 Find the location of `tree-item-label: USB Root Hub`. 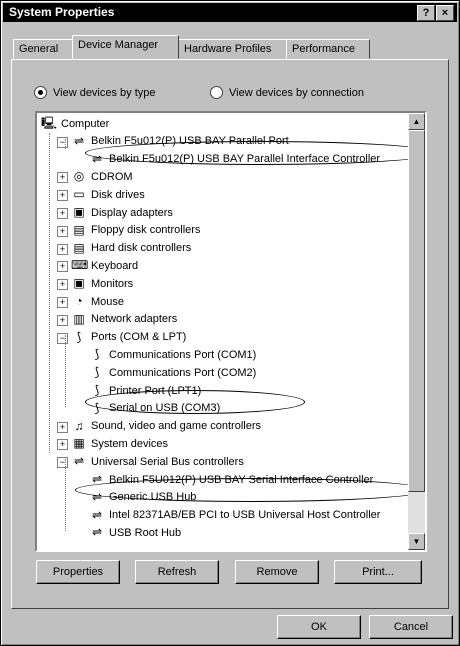

tree-item-label: USB Root Hub is located at coordinates (145, 532).